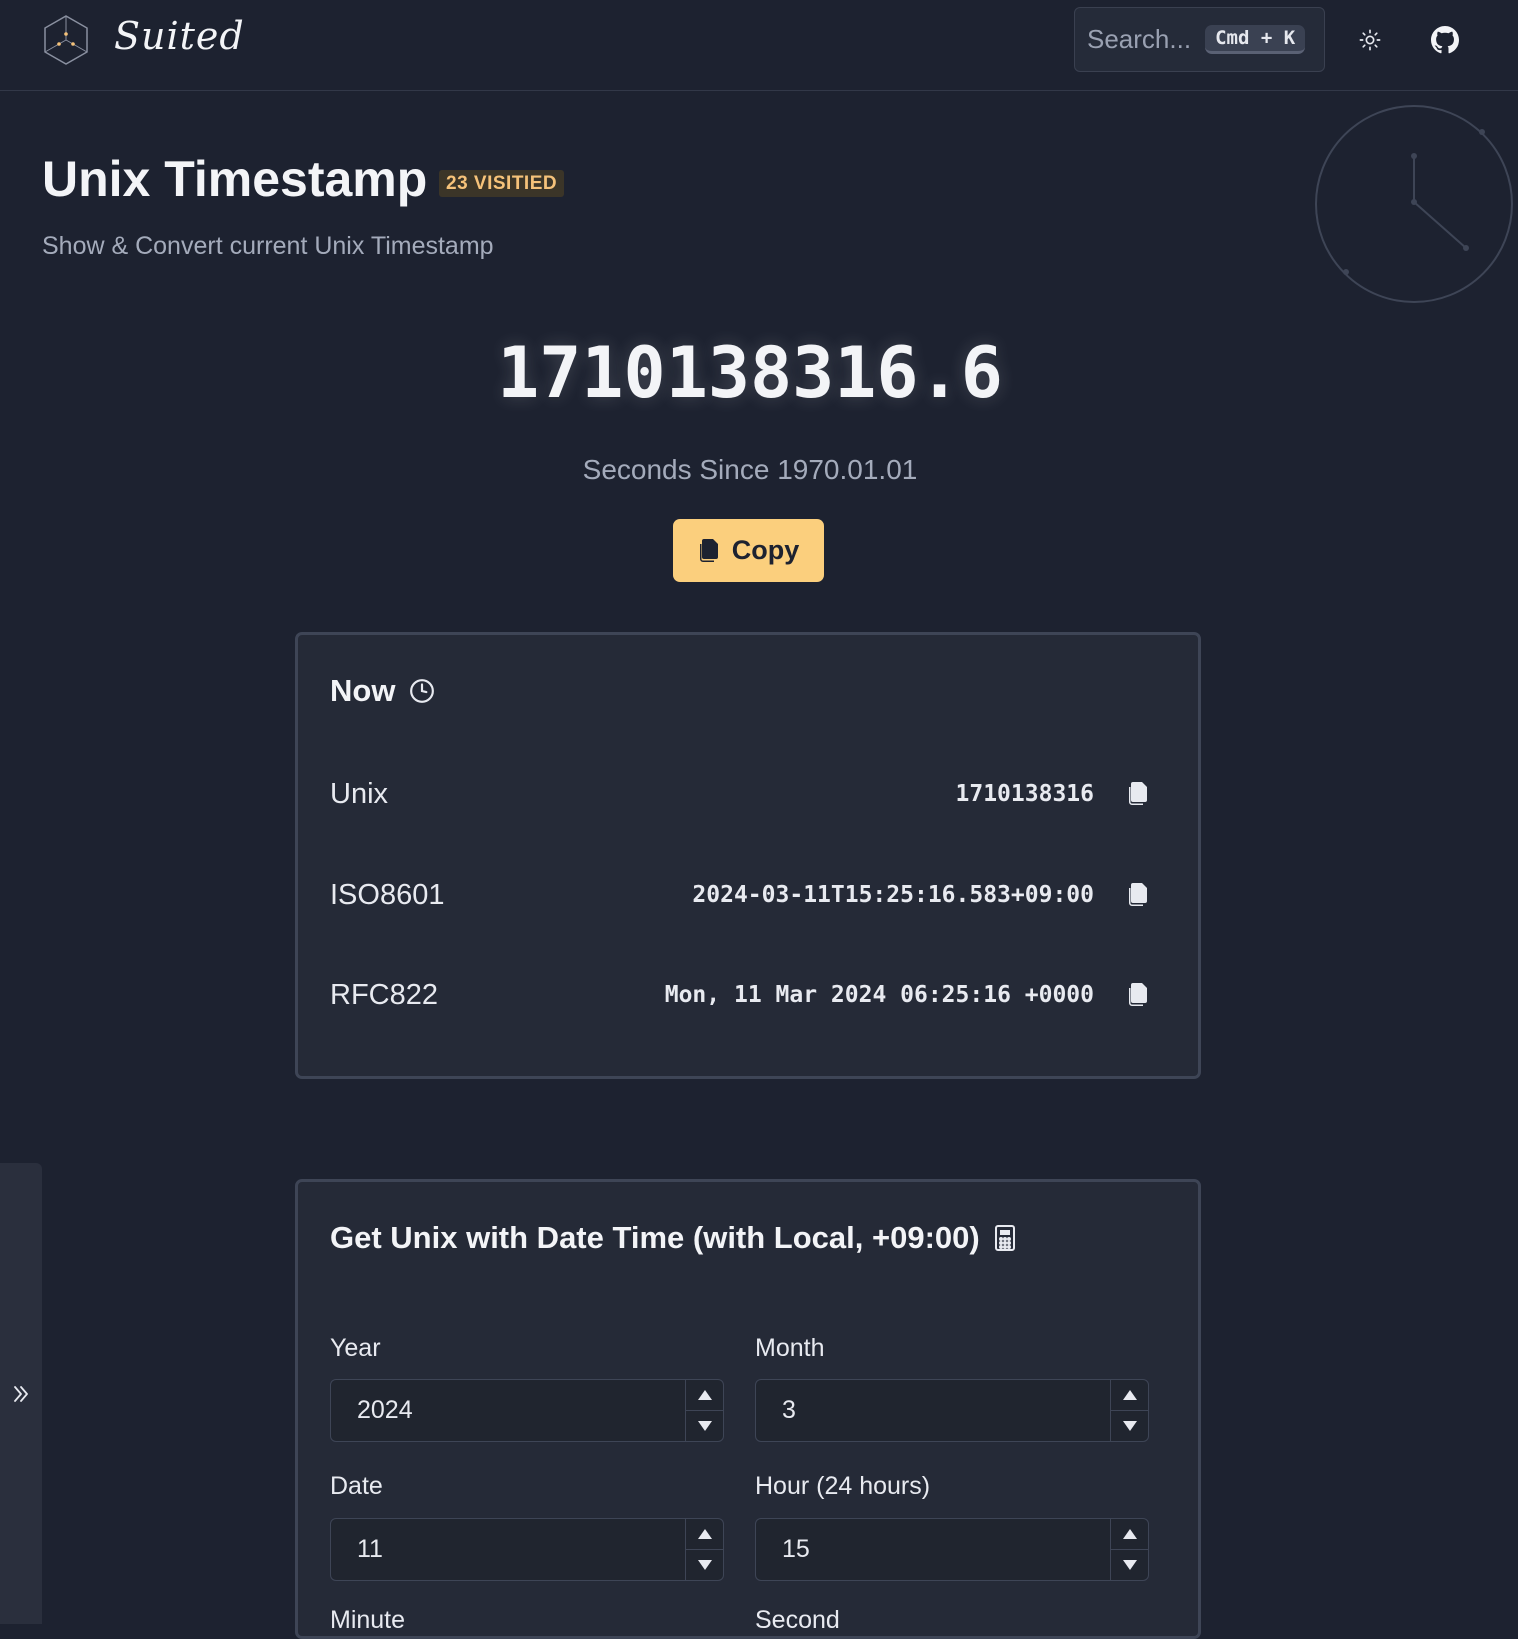 The height and width of the screenshot is (1639, 1518). Describe the element at coordinates (1024, 794) in the screenshot. I see `row-value: 1710138316` at that location.